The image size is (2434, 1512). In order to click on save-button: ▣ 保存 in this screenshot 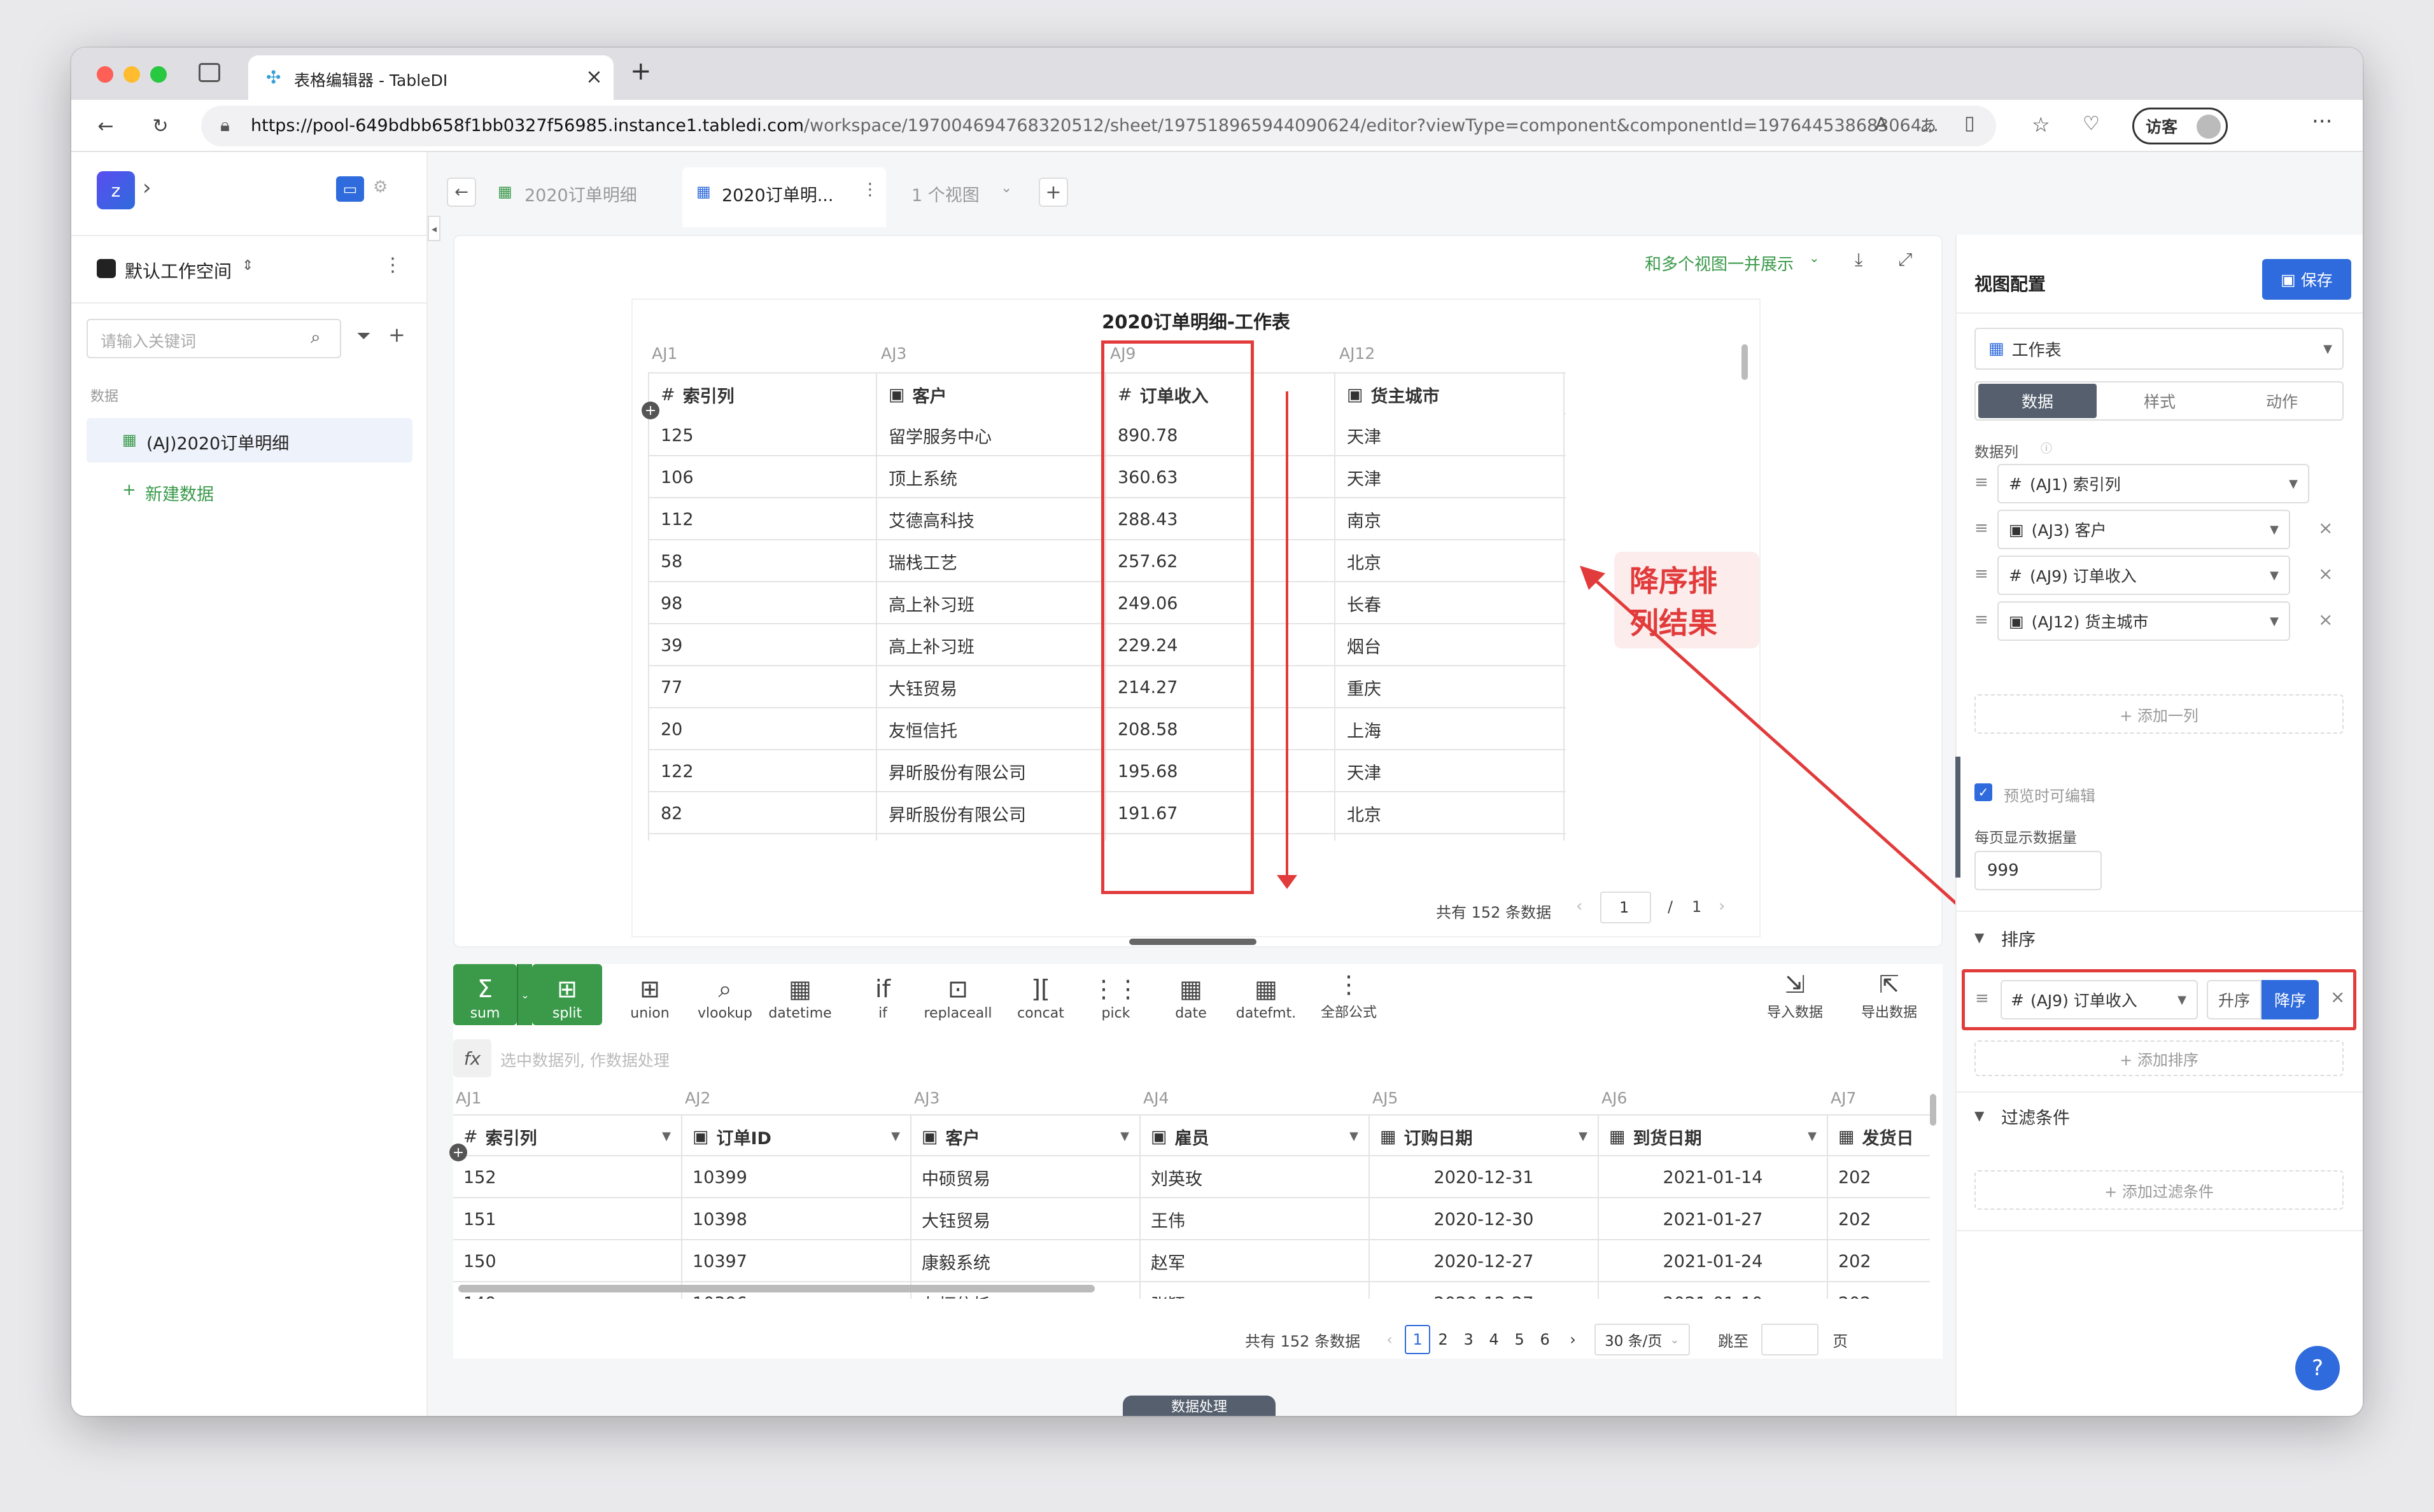, I will do `click(2306, 279)`.